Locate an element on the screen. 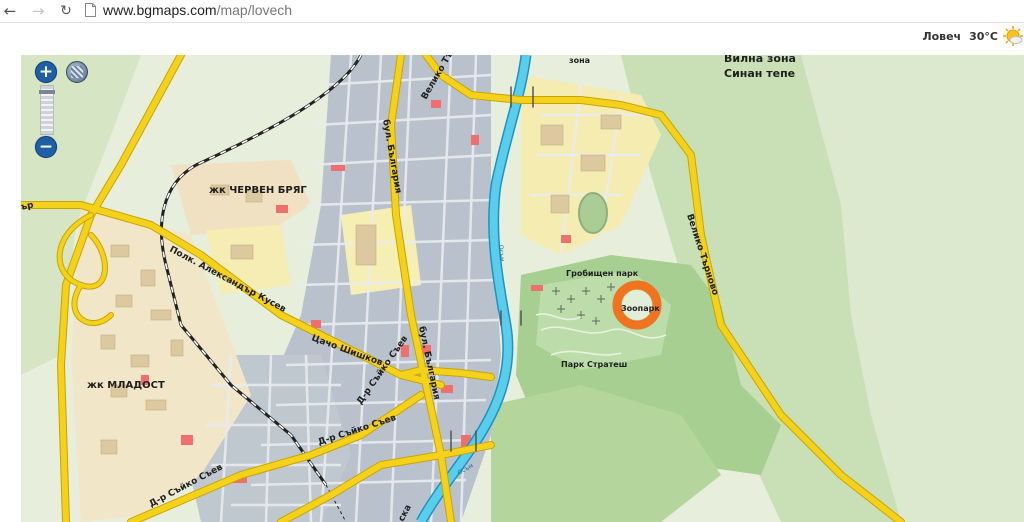  zoom-in-button: + is located at coordinates (46, 72).